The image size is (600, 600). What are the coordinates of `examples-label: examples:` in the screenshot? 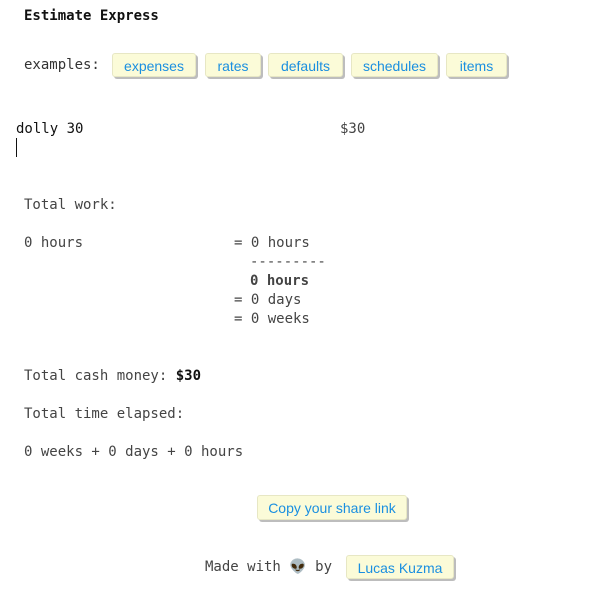 It's located at (62, 65).